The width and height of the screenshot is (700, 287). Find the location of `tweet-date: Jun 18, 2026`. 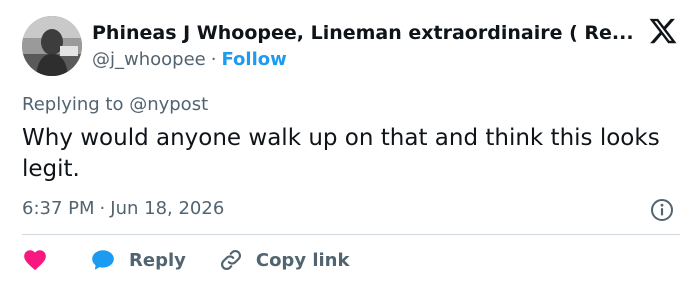

tweet-date: Jun 18, 2026 is located at coordinates (167, 208).